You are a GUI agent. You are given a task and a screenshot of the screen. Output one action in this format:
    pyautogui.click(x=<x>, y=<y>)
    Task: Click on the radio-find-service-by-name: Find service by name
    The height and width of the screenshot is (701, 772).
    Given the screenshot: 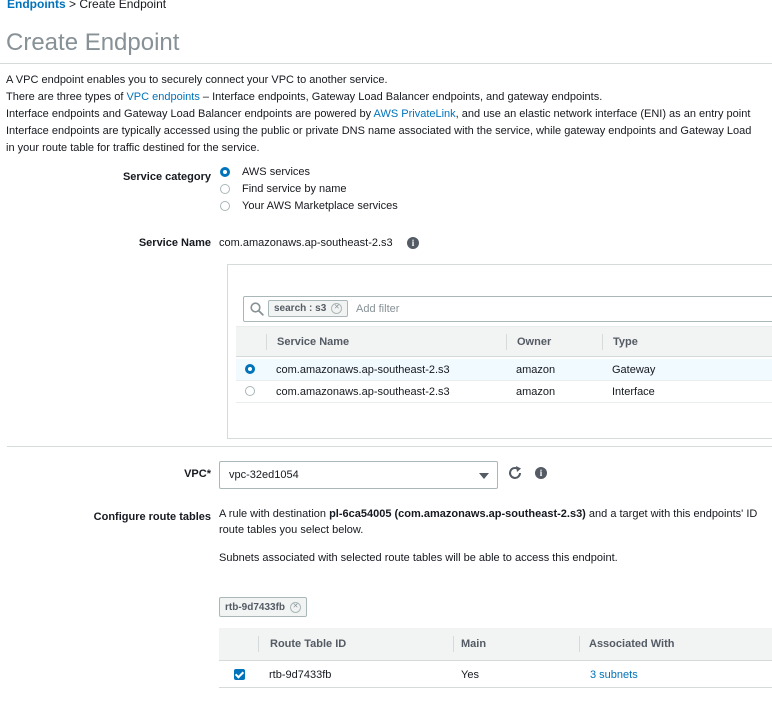 What is the action you would take?
    pyautogui.click(x=283, y=189)
    